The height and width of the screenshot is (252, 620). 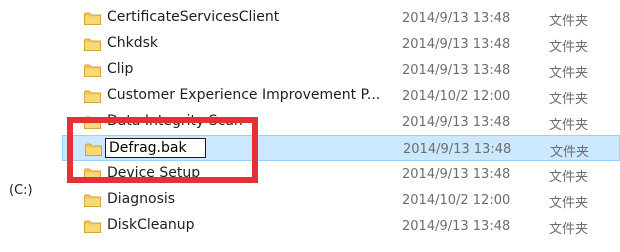 What do you see at coordinates (341, 226) in the screenshot?
I see `list-item-diskcleanup: DiskCleanup 2014/9/13 13:48 文件夹` at bounding box center [341, 226].